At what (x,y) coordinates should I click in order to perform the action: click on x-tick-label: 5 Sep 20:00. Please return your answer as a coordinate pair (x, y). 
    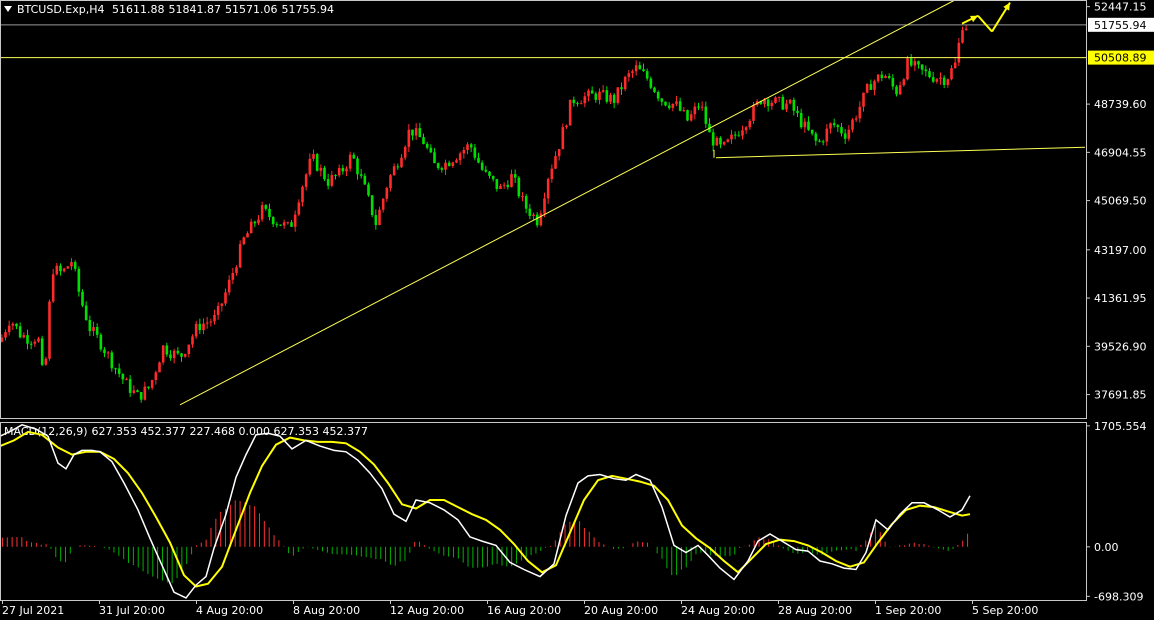
    Looking at the image, I should click on (1005, 610).